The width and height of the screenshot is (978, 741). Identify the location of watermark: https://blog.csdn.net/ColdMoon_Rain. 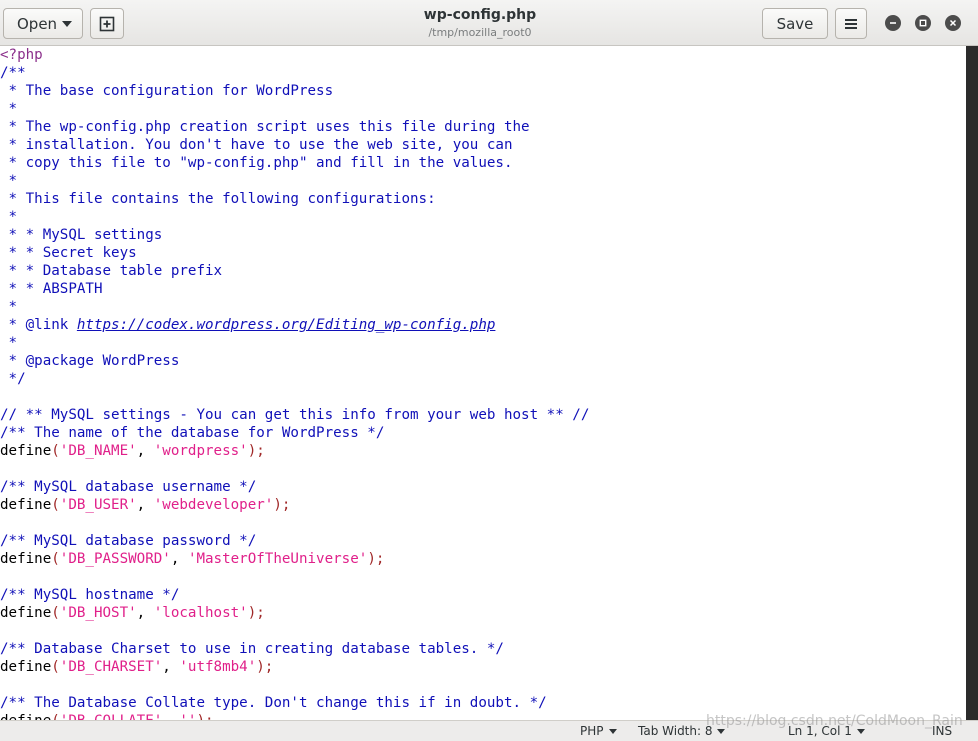
(834, 721).